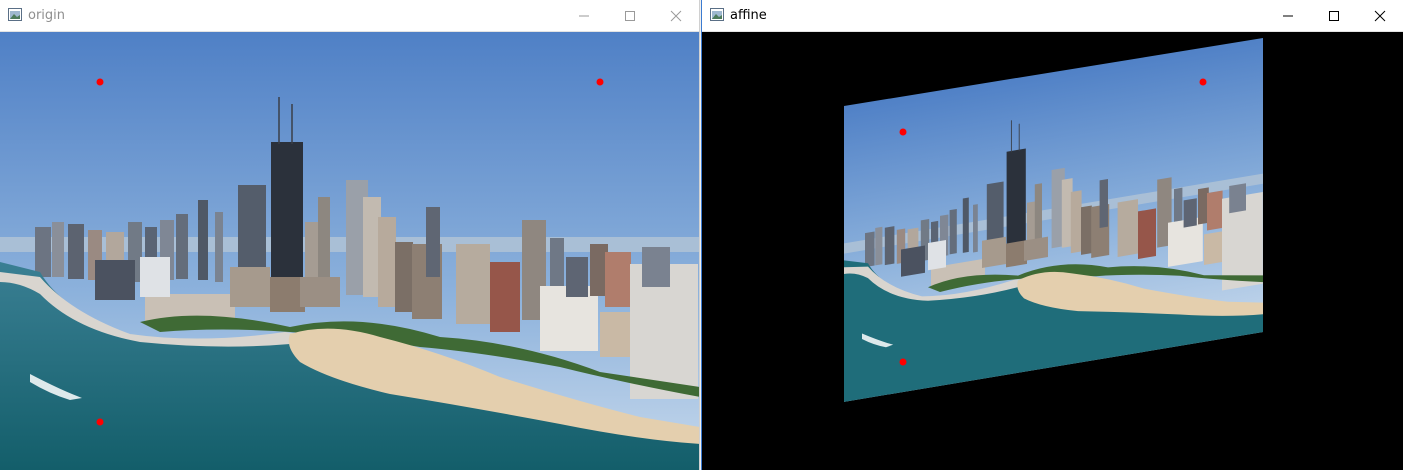 This screenshot has height=470, width=1403. I want to click on window-title: affine, so click(748, 15).